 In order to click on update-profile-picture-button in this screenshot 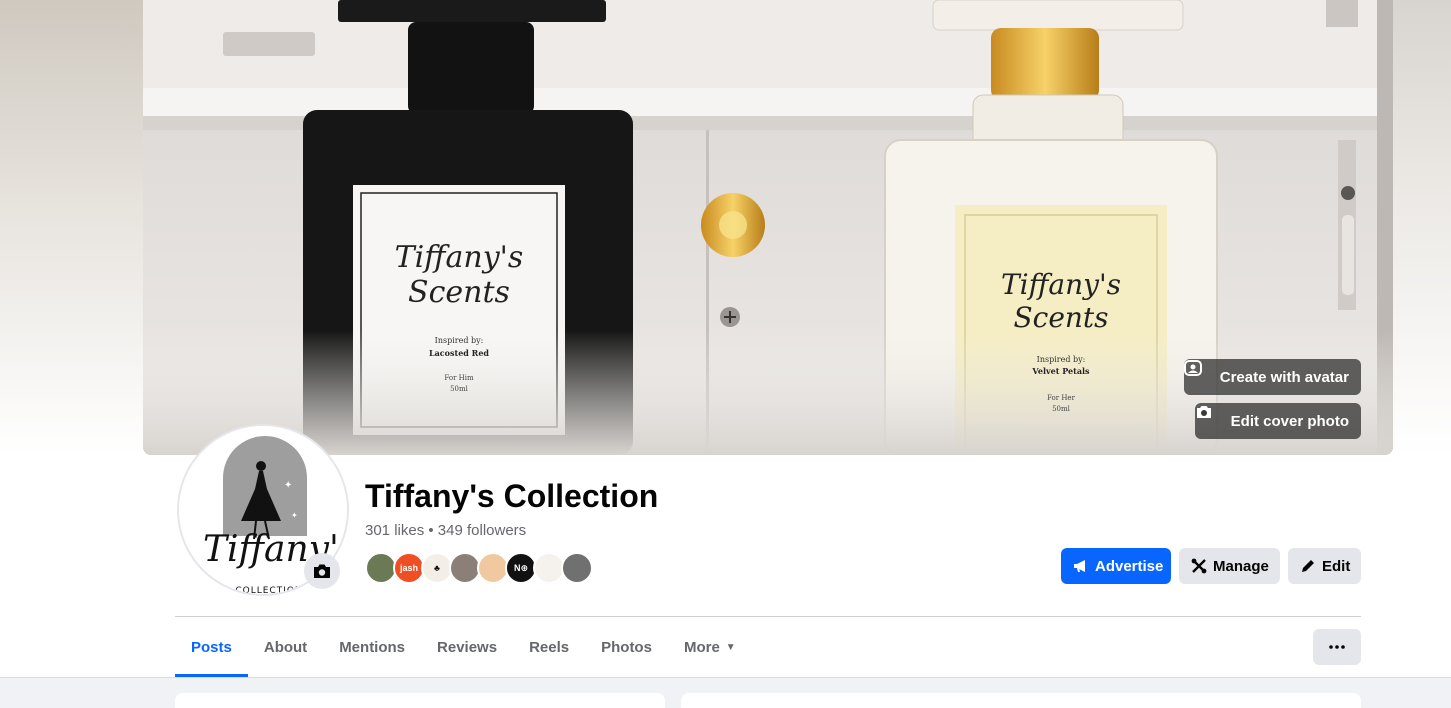, I will do `click(322, 571)`.